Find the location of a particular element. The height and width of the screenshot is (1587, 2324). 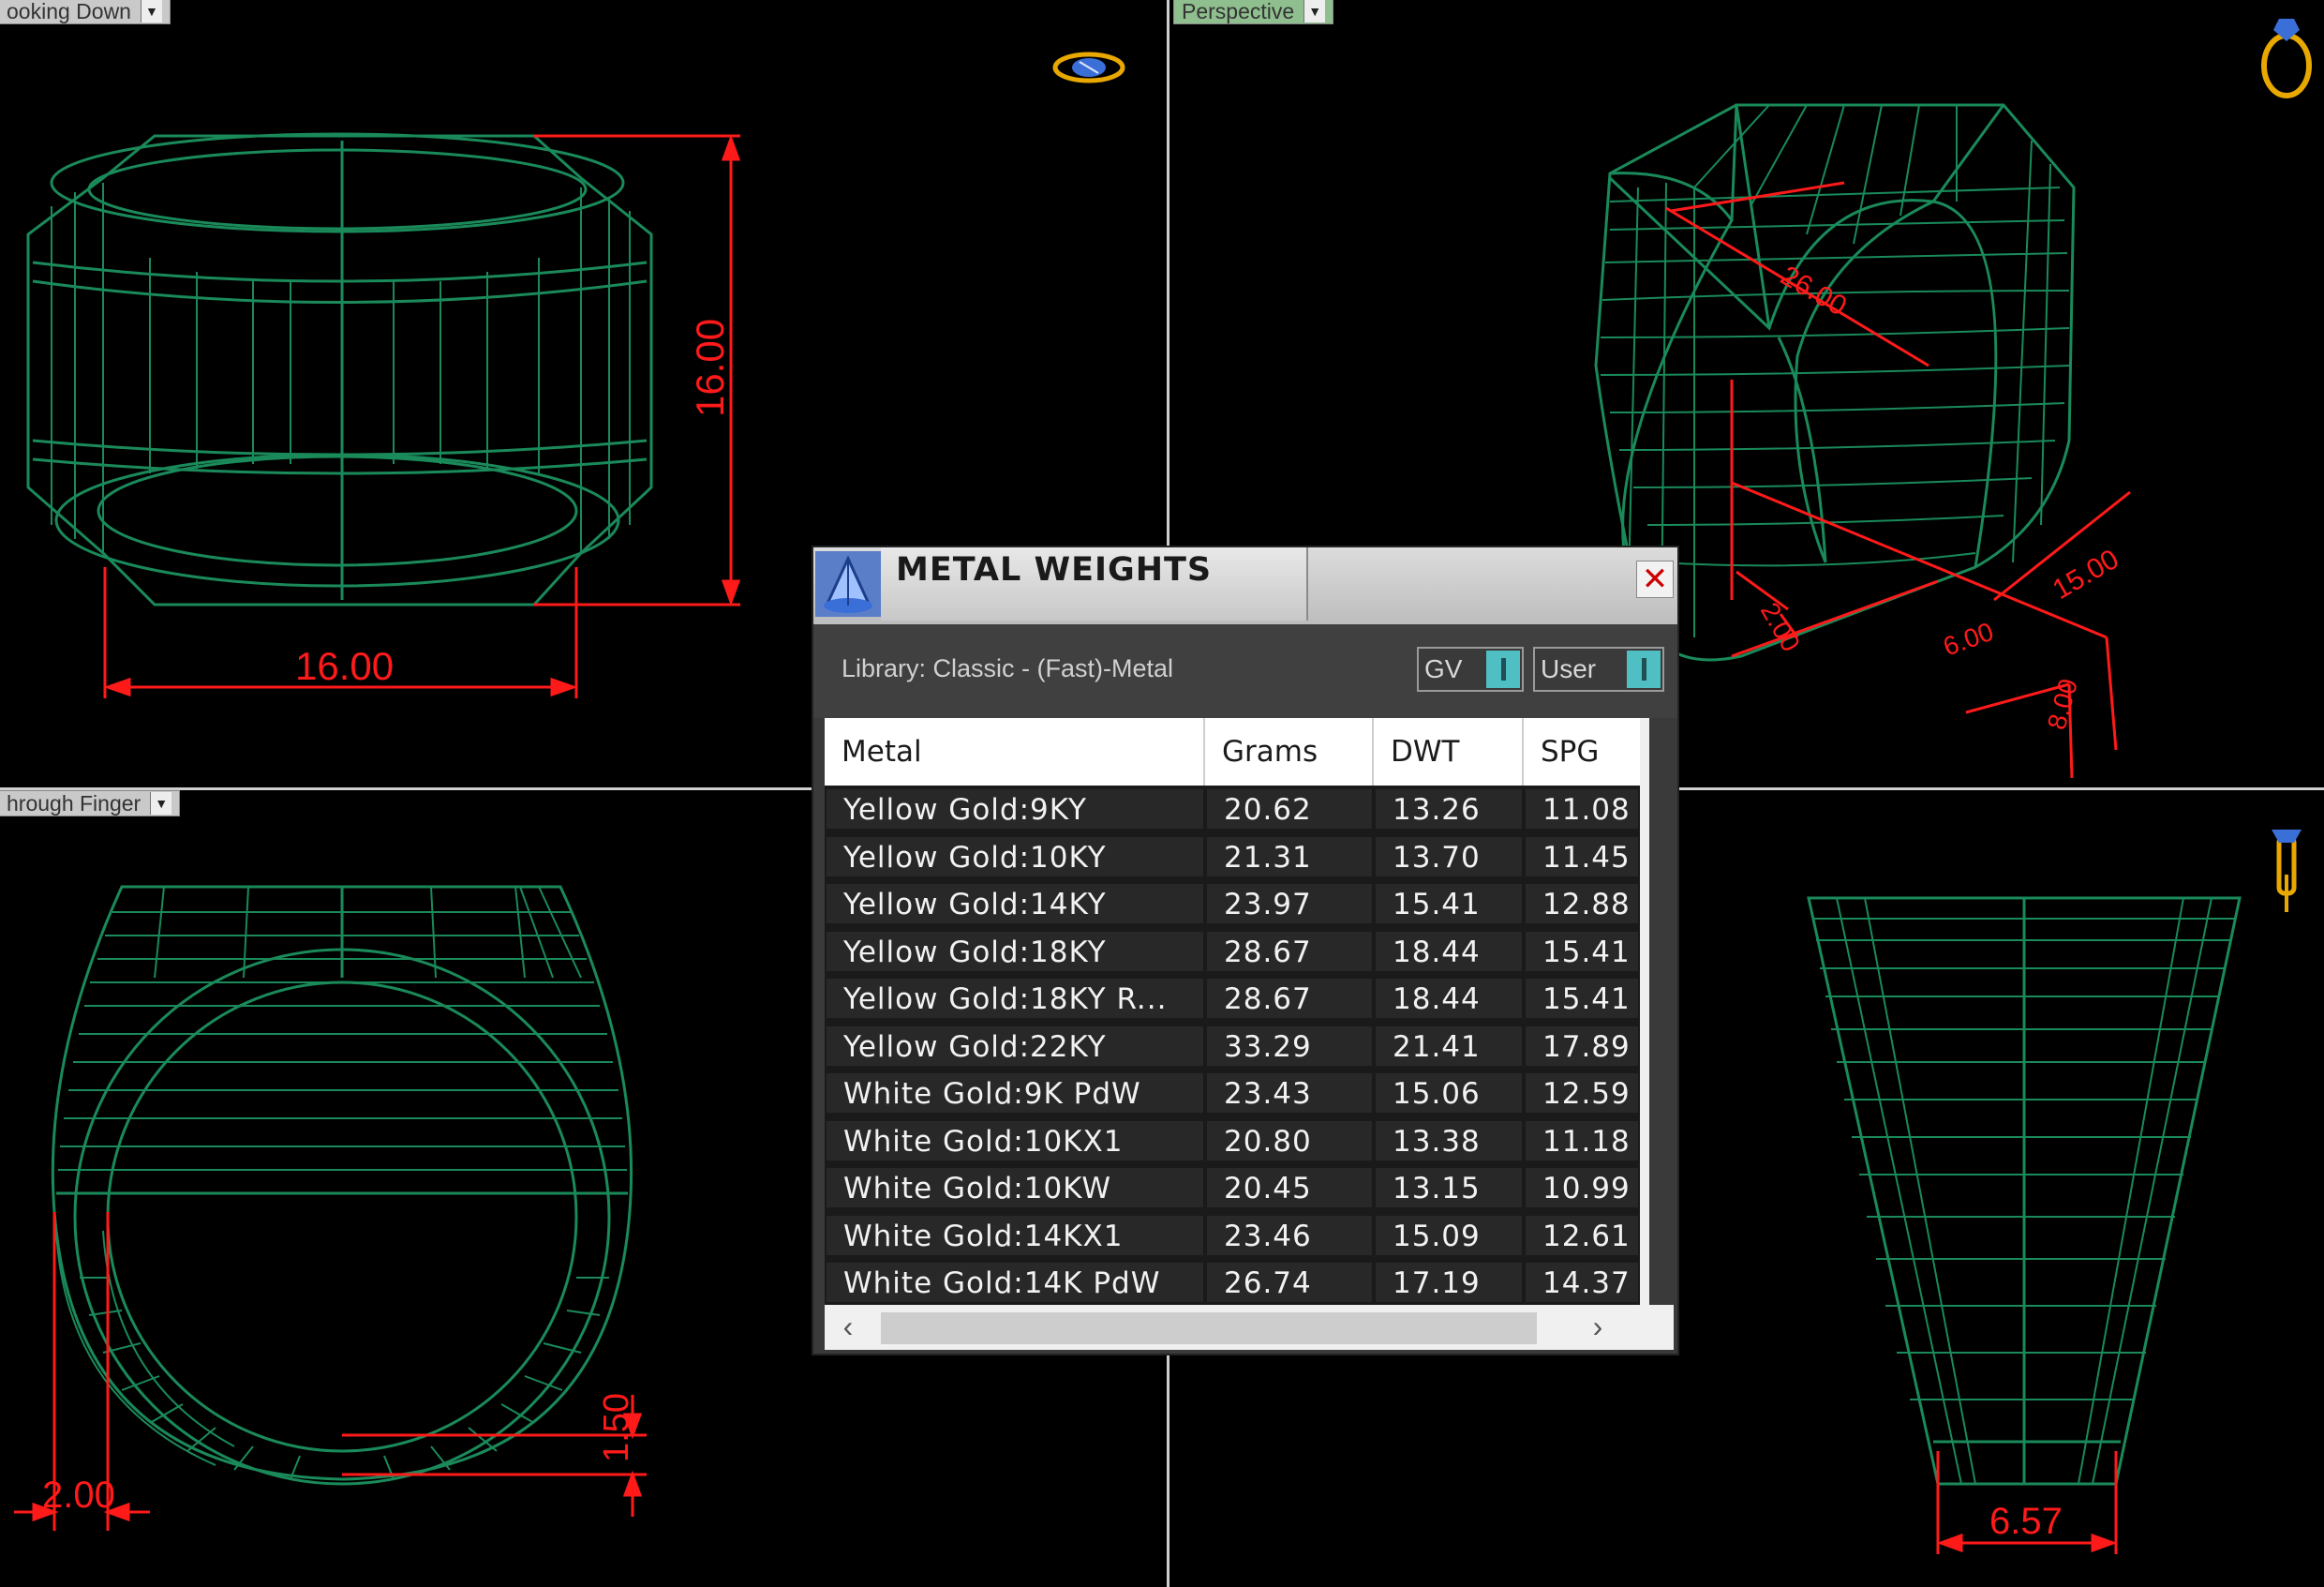

horizontal-scrollbar: ‹ › is located at coordinates (1249, 1327).